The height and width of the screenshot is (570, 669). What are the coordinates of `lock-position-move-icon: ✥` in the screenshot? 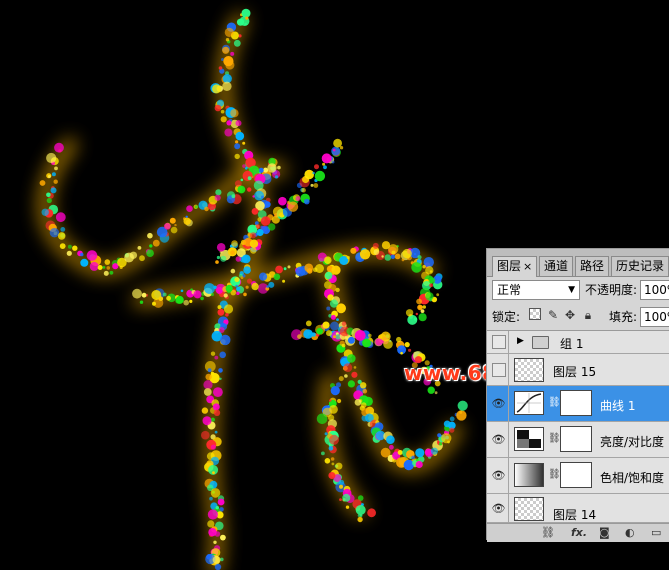 It's located at (570, 315).